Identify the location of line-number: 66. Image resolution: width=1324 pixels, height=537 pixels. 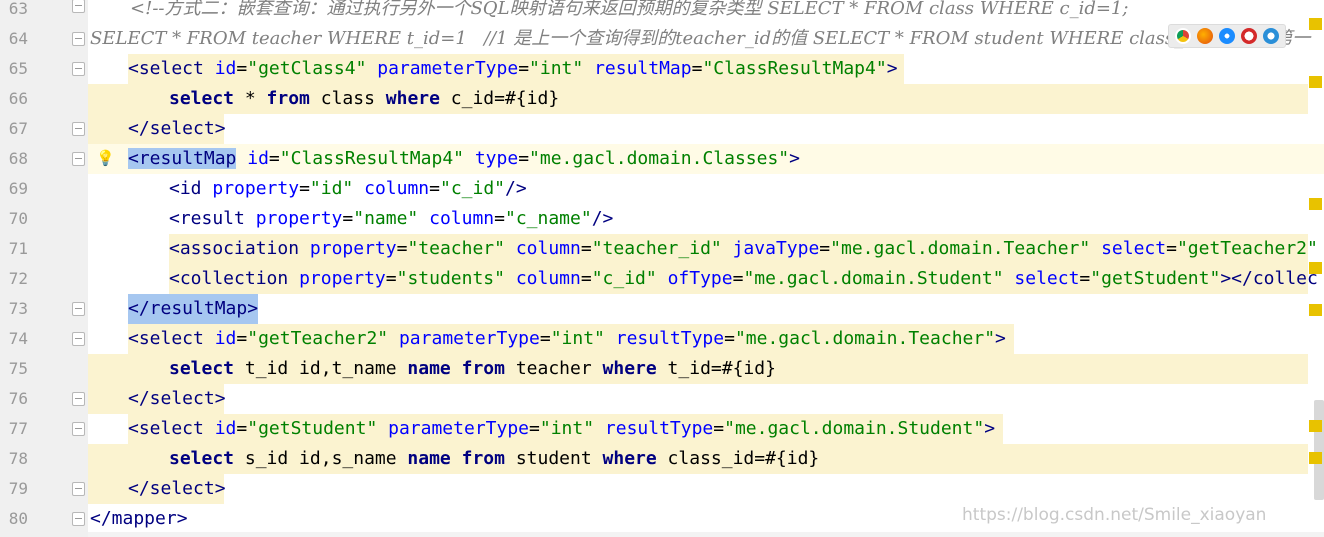
(18, 98).